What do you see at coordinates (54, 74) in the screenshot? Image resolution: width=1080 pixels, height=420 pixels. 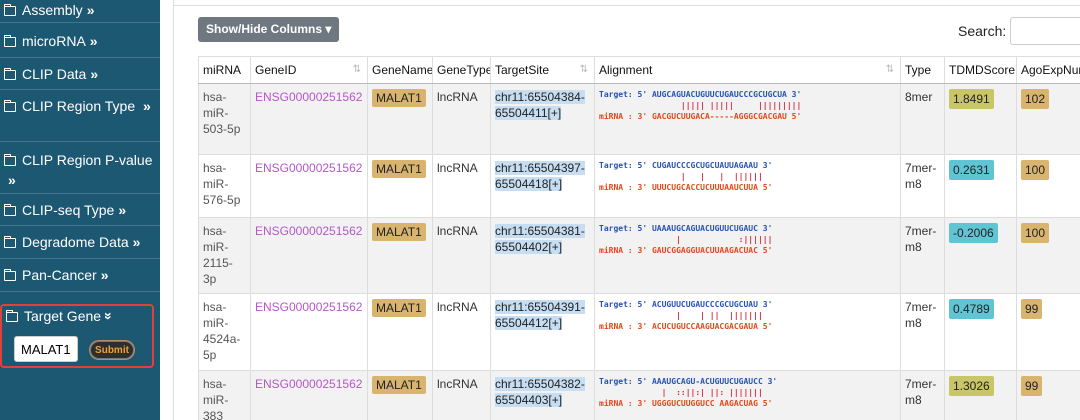 I see `sidebar-item-label: CLIP Data` at bounding box center [54, 74].